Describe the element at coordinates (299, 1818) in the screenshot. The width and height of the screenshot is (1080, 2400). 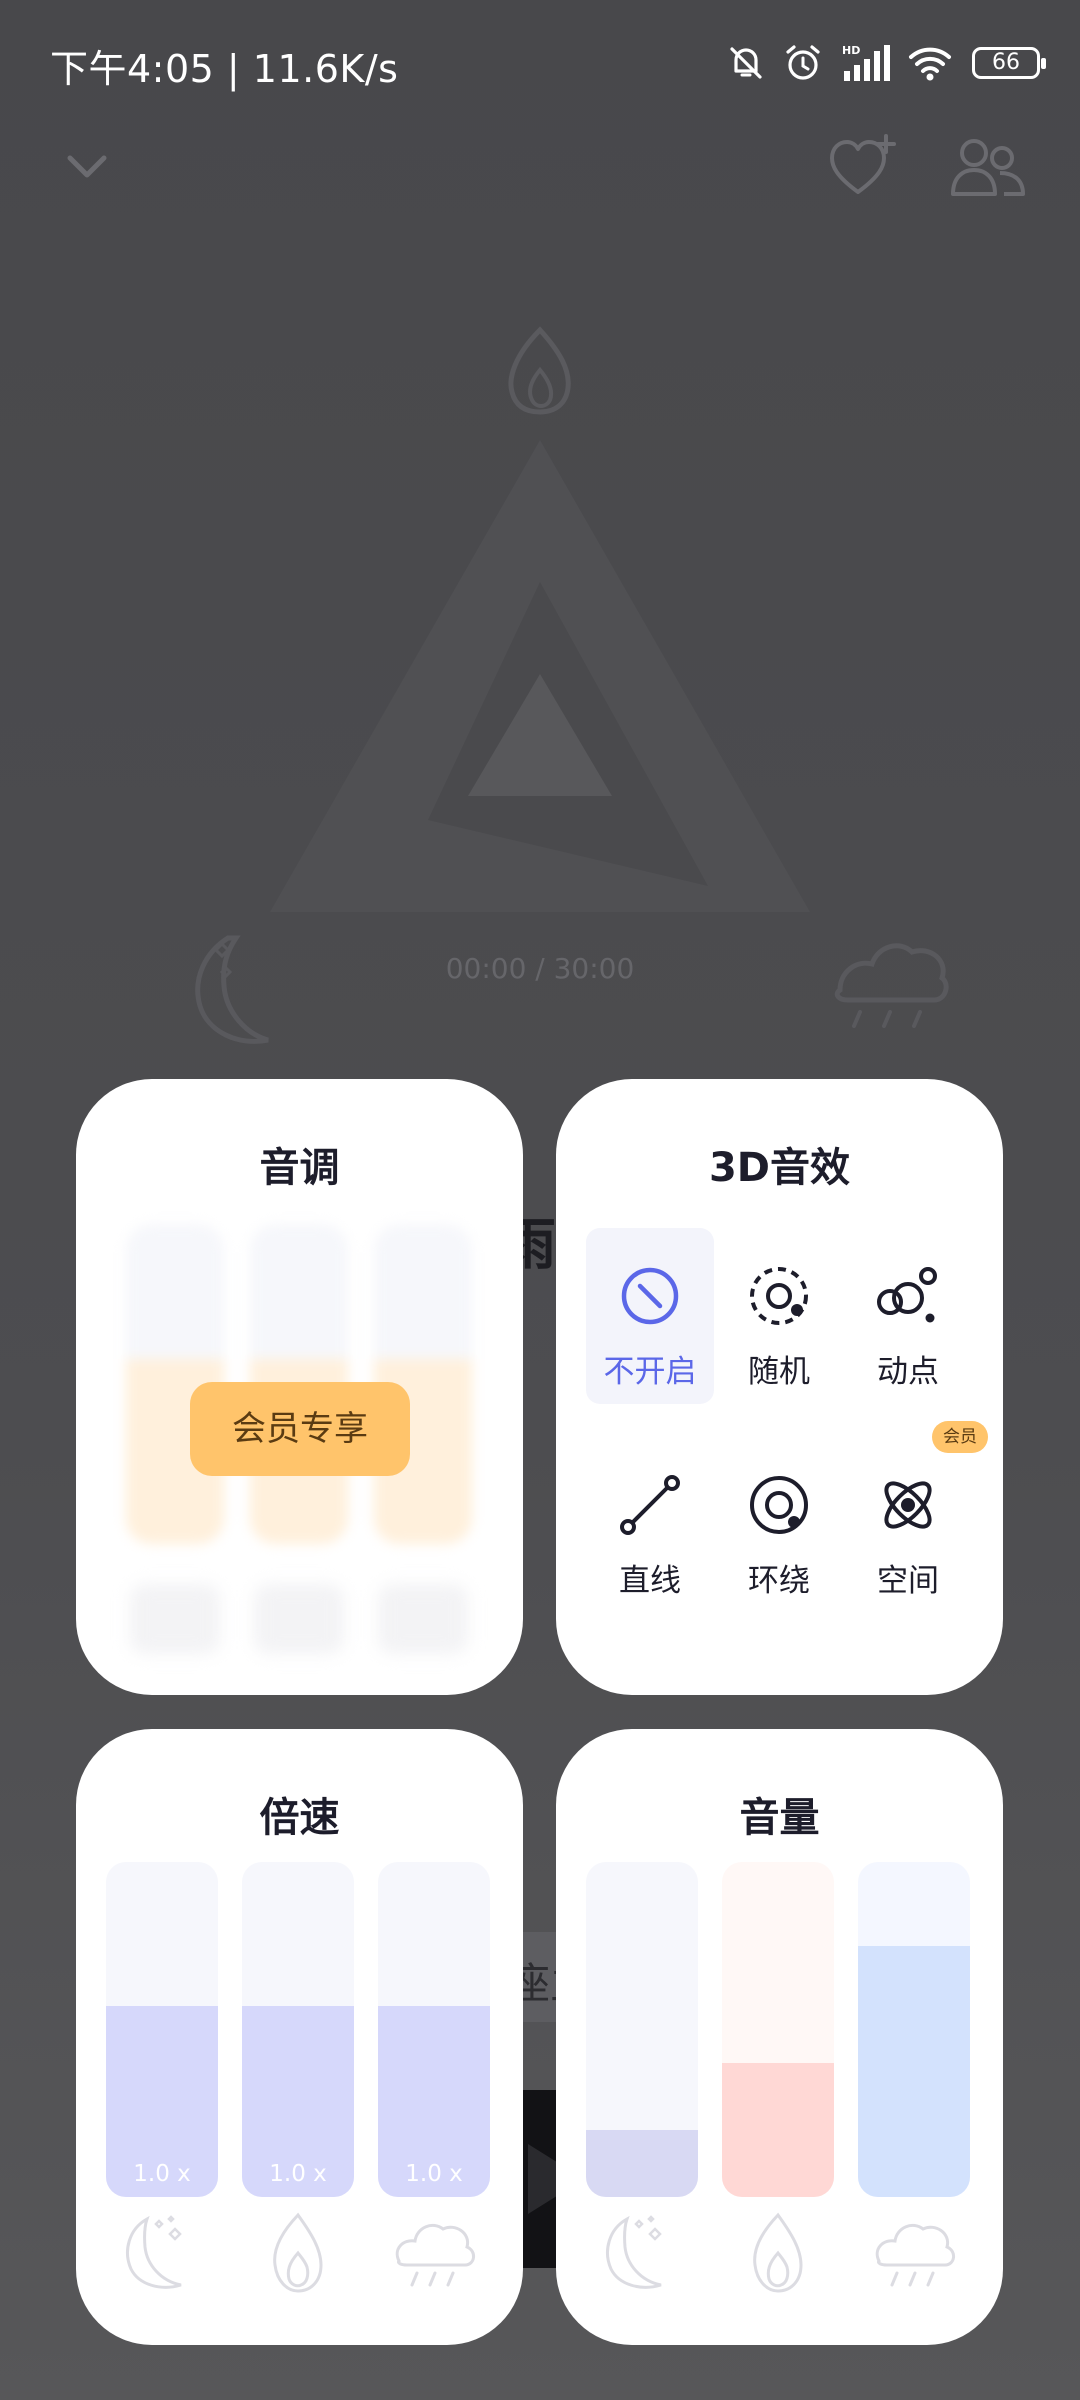
I see `speed-title: 倍速` at that location.